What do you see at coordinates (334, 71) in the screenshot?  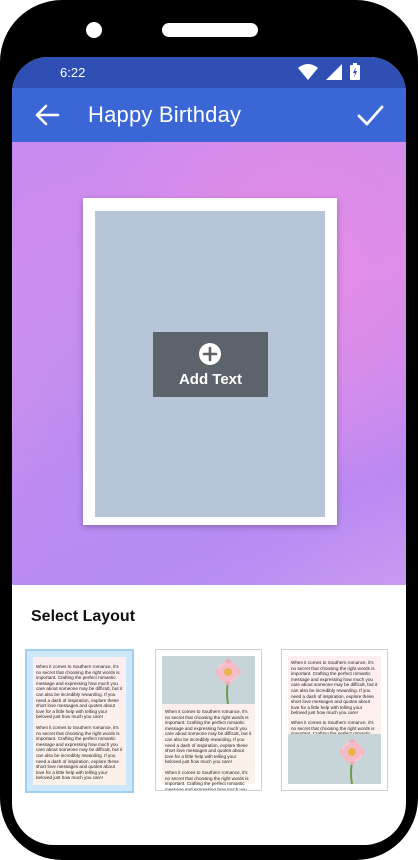 I see `signal-icon` at bounding box center [334, 71].